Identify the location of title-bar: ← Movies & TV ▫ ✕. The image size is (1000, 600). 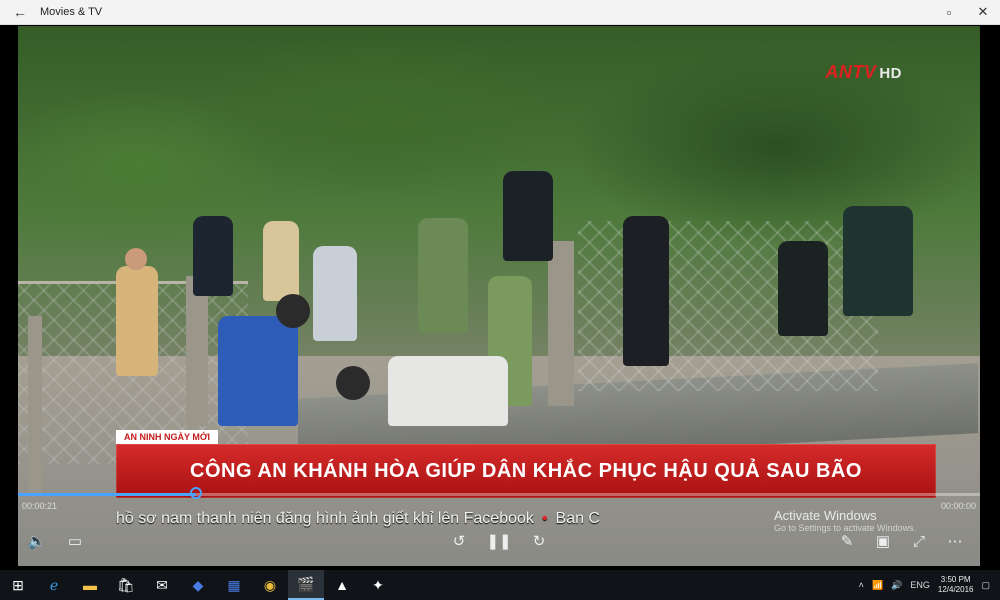
(500, 12).